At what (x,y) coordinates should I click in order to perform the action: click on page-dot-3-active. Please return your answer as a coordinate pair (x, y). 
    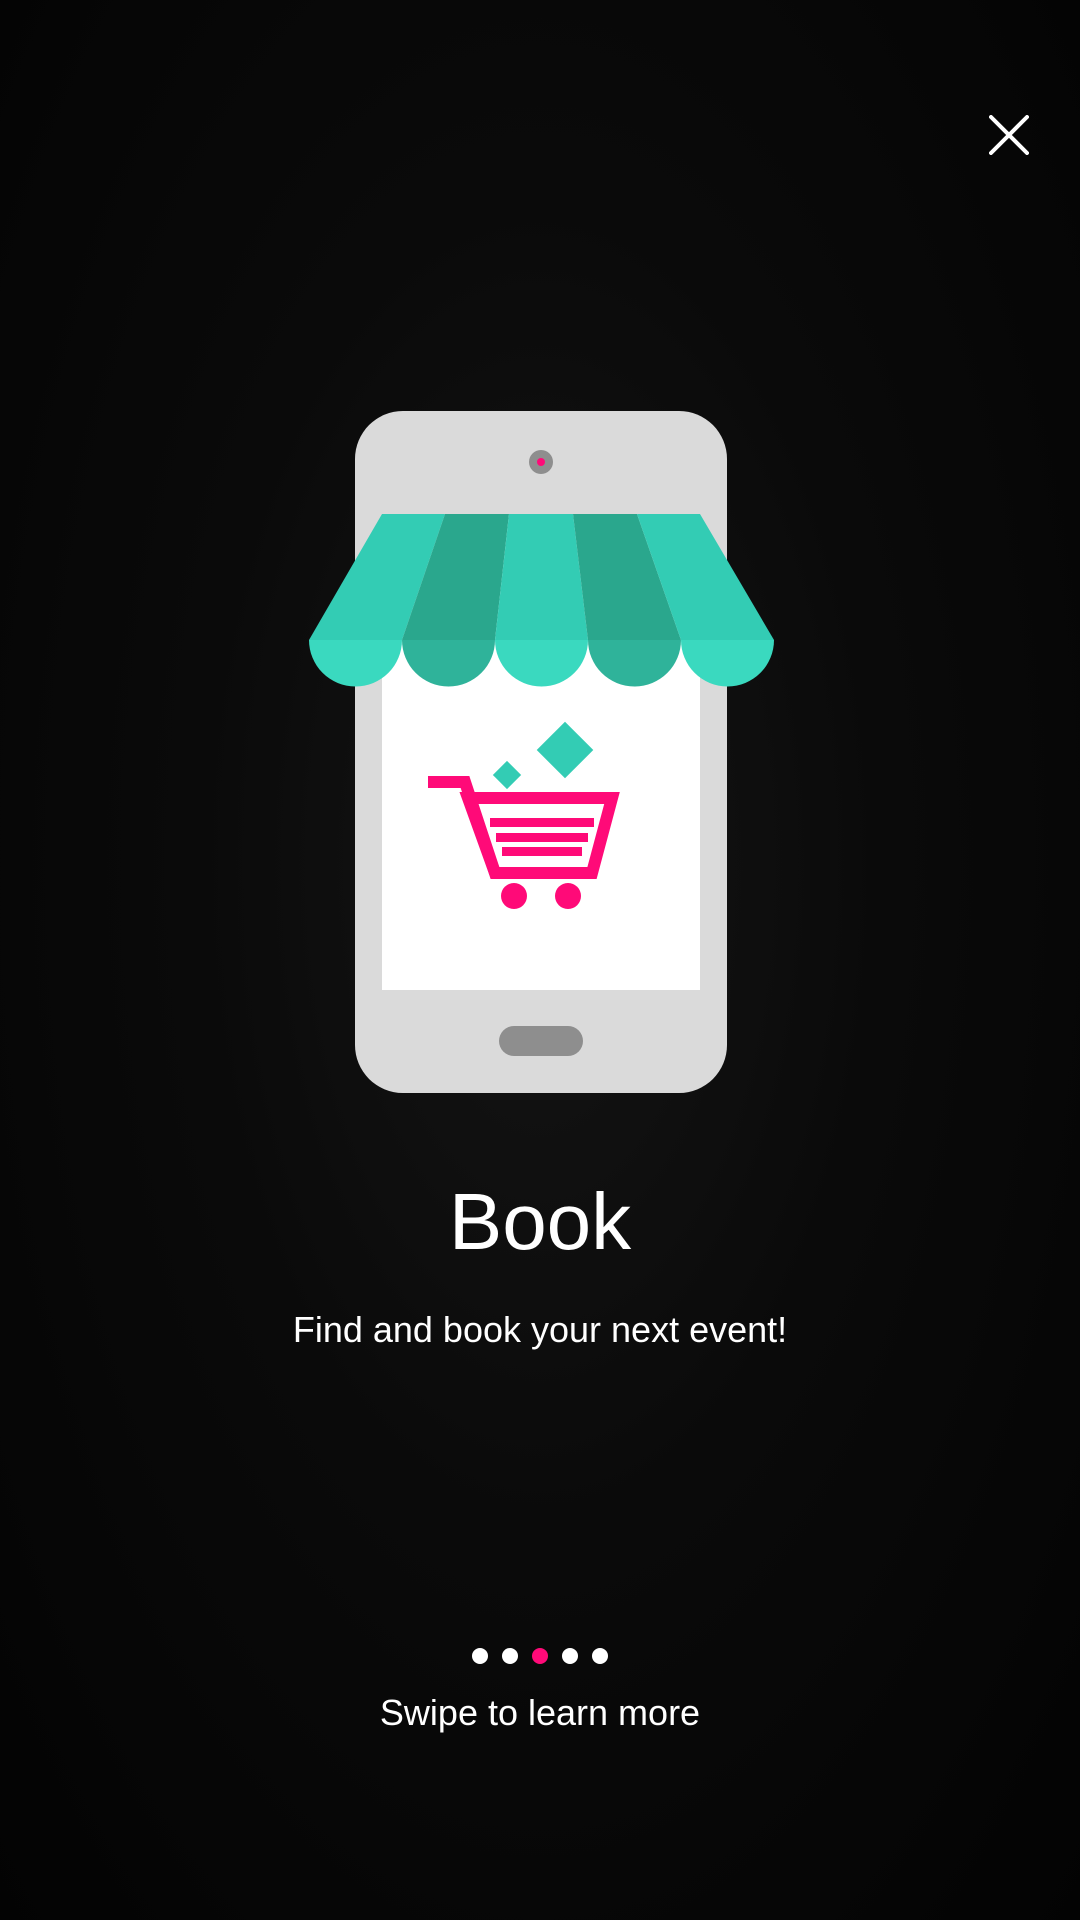
    Looking at the image, I should click on (540, 1656).